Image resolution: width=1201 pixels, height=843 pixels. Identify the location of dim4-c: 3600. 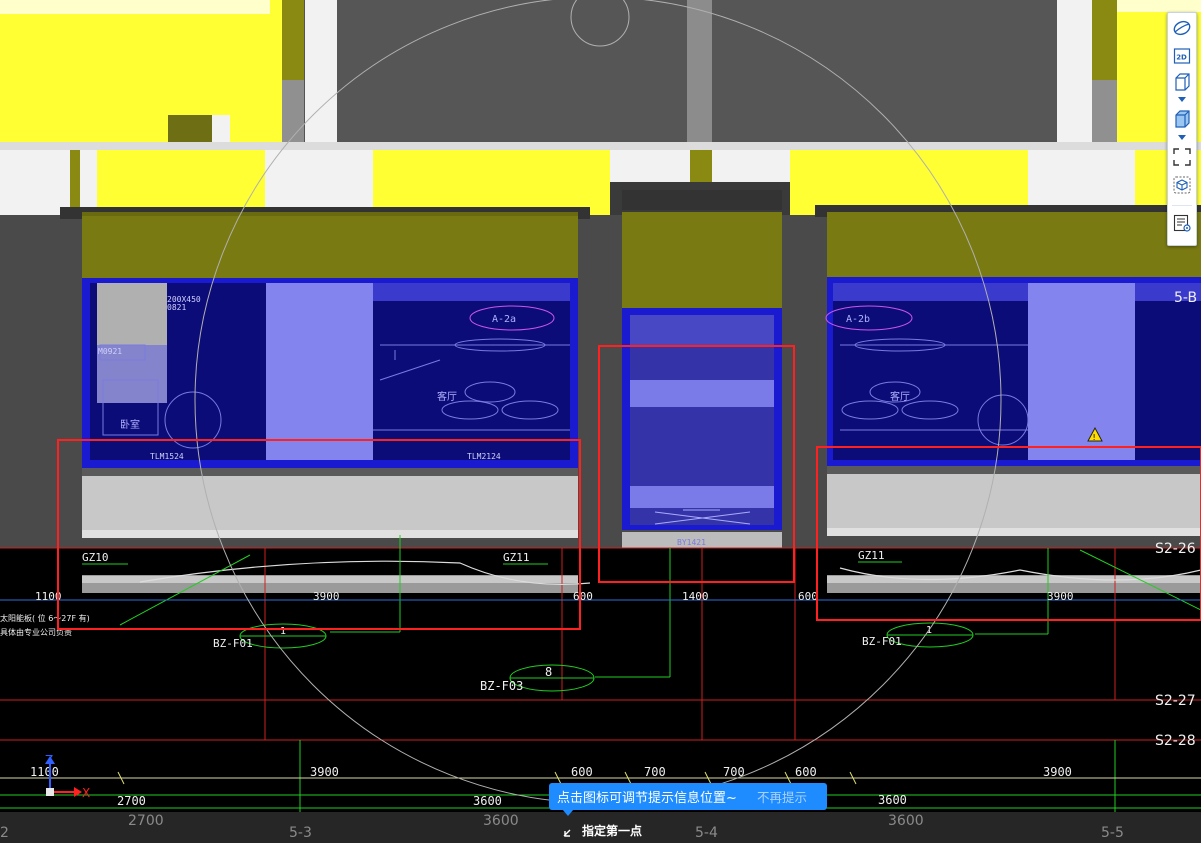
(906, 821).